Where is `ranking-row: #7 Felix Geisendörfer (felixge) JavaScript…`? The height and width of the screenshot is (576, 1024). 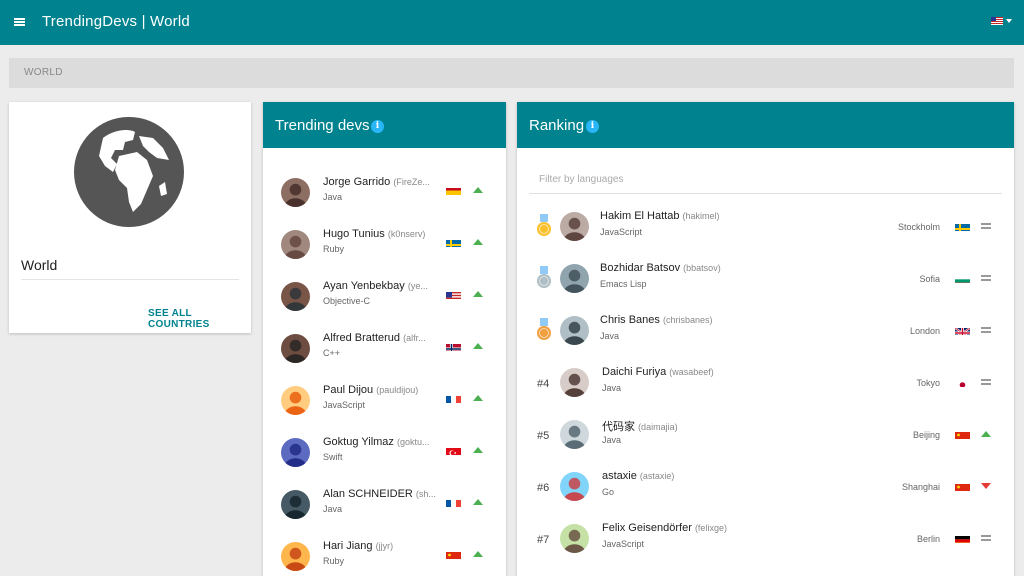
ranking-row: #7 Felix Geisendörfer (felixge) JavaScript… is located at coordinates (765, 540).